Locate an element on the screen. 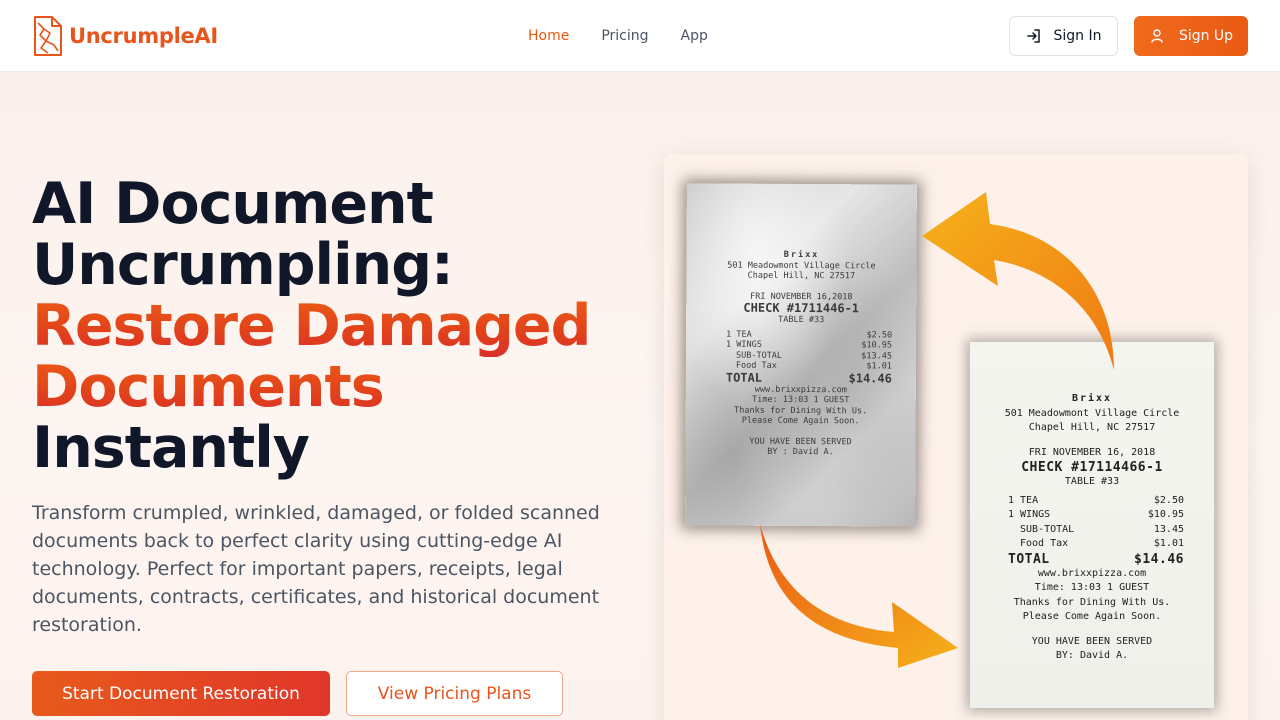 The width and height of the screenshot is (1280, 720). receipt-served: BY: David A. is located at coordinates (1092, 655).